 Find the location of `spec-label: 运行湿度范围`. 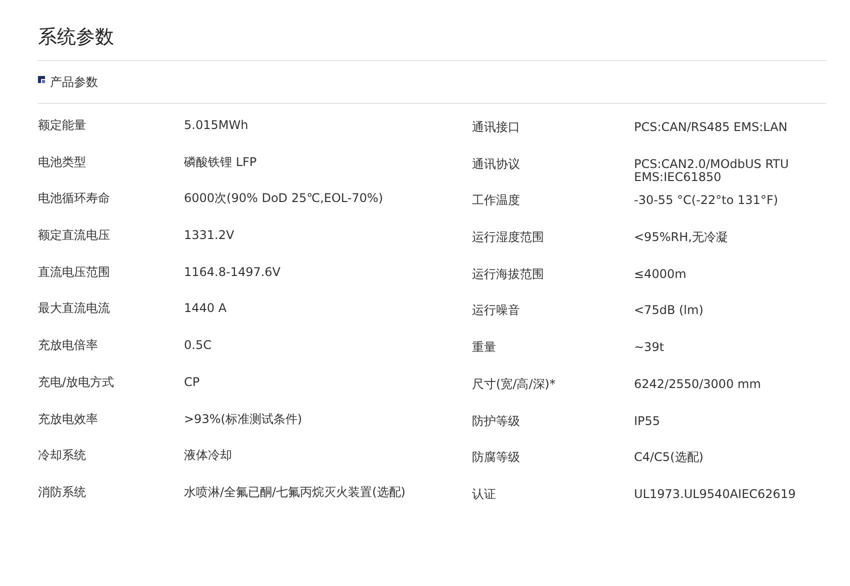

spec-label: 运行湿度范围 is located at coordinates (508, 238).